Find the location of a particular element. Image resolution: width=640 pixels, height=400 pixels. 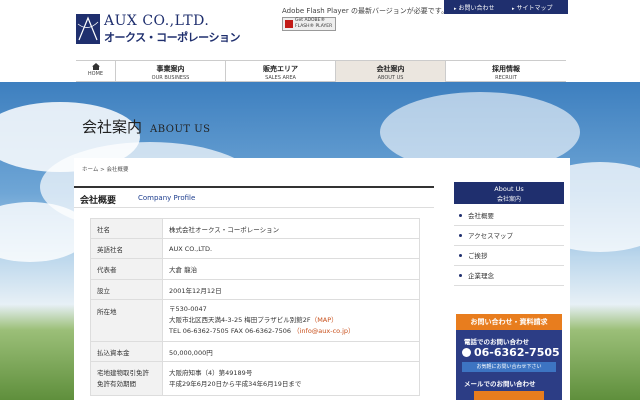

nav-label-en: OUR BUSINESS is located at coordinates (170, 78).